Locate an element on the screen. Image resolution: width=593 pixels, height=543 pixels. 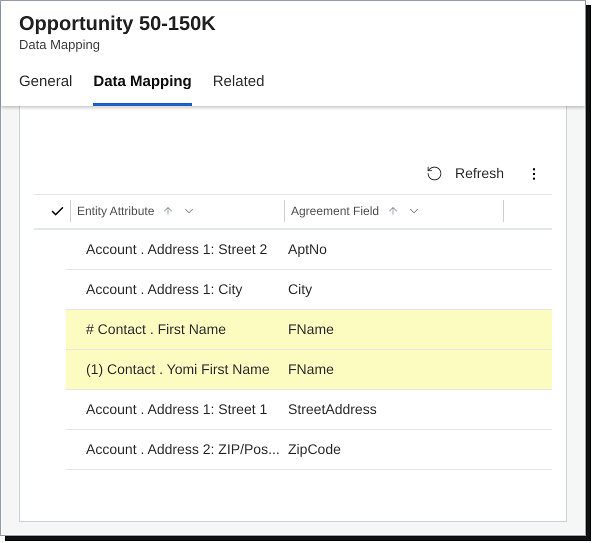
table-row: Account . Address 1: Street 2 AptNo is located at coordinates (309, 250).